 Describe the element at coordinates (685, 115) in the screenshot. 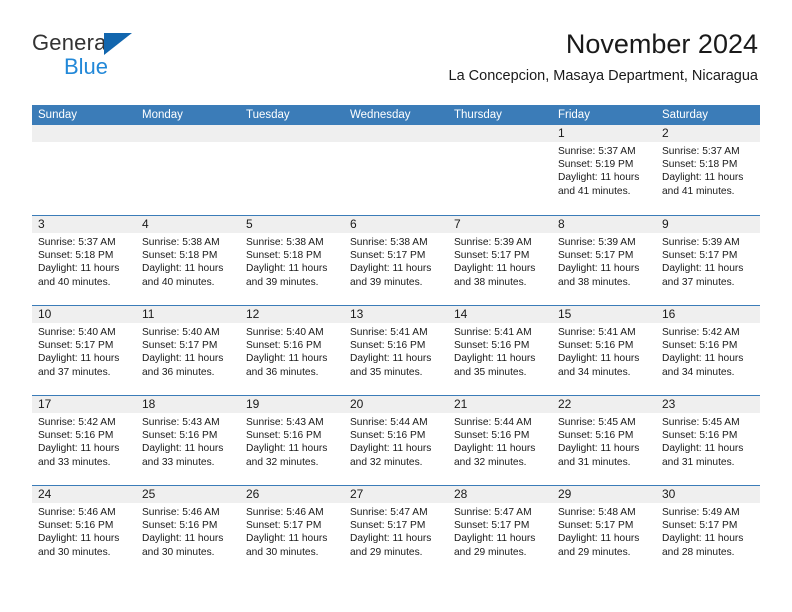

I see `weekday-header-saturday: Saturday` at that location.